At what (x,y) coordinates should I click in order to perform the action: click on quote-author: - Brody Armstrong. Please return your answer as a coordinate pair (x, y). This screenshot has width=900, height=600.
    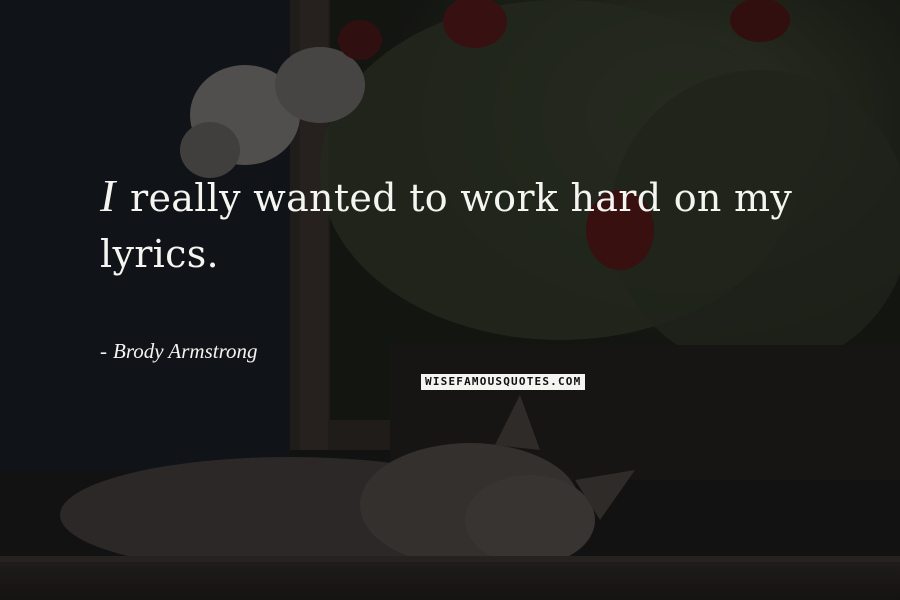
    Looking at the image, I should click on (178, 351).